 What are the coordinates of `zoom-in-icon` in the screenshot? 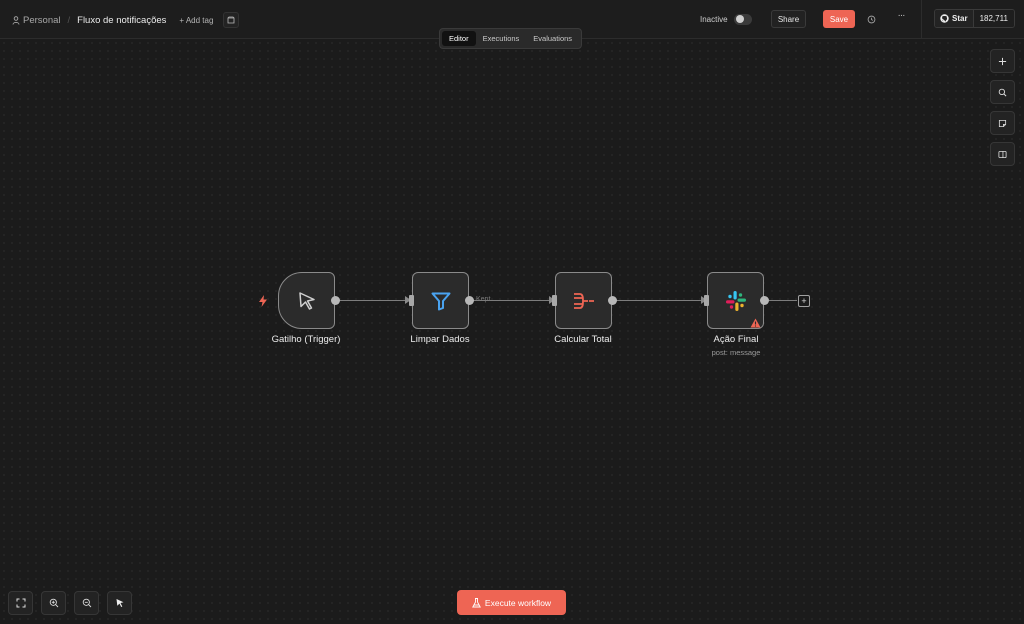 It's located at (53, 603).